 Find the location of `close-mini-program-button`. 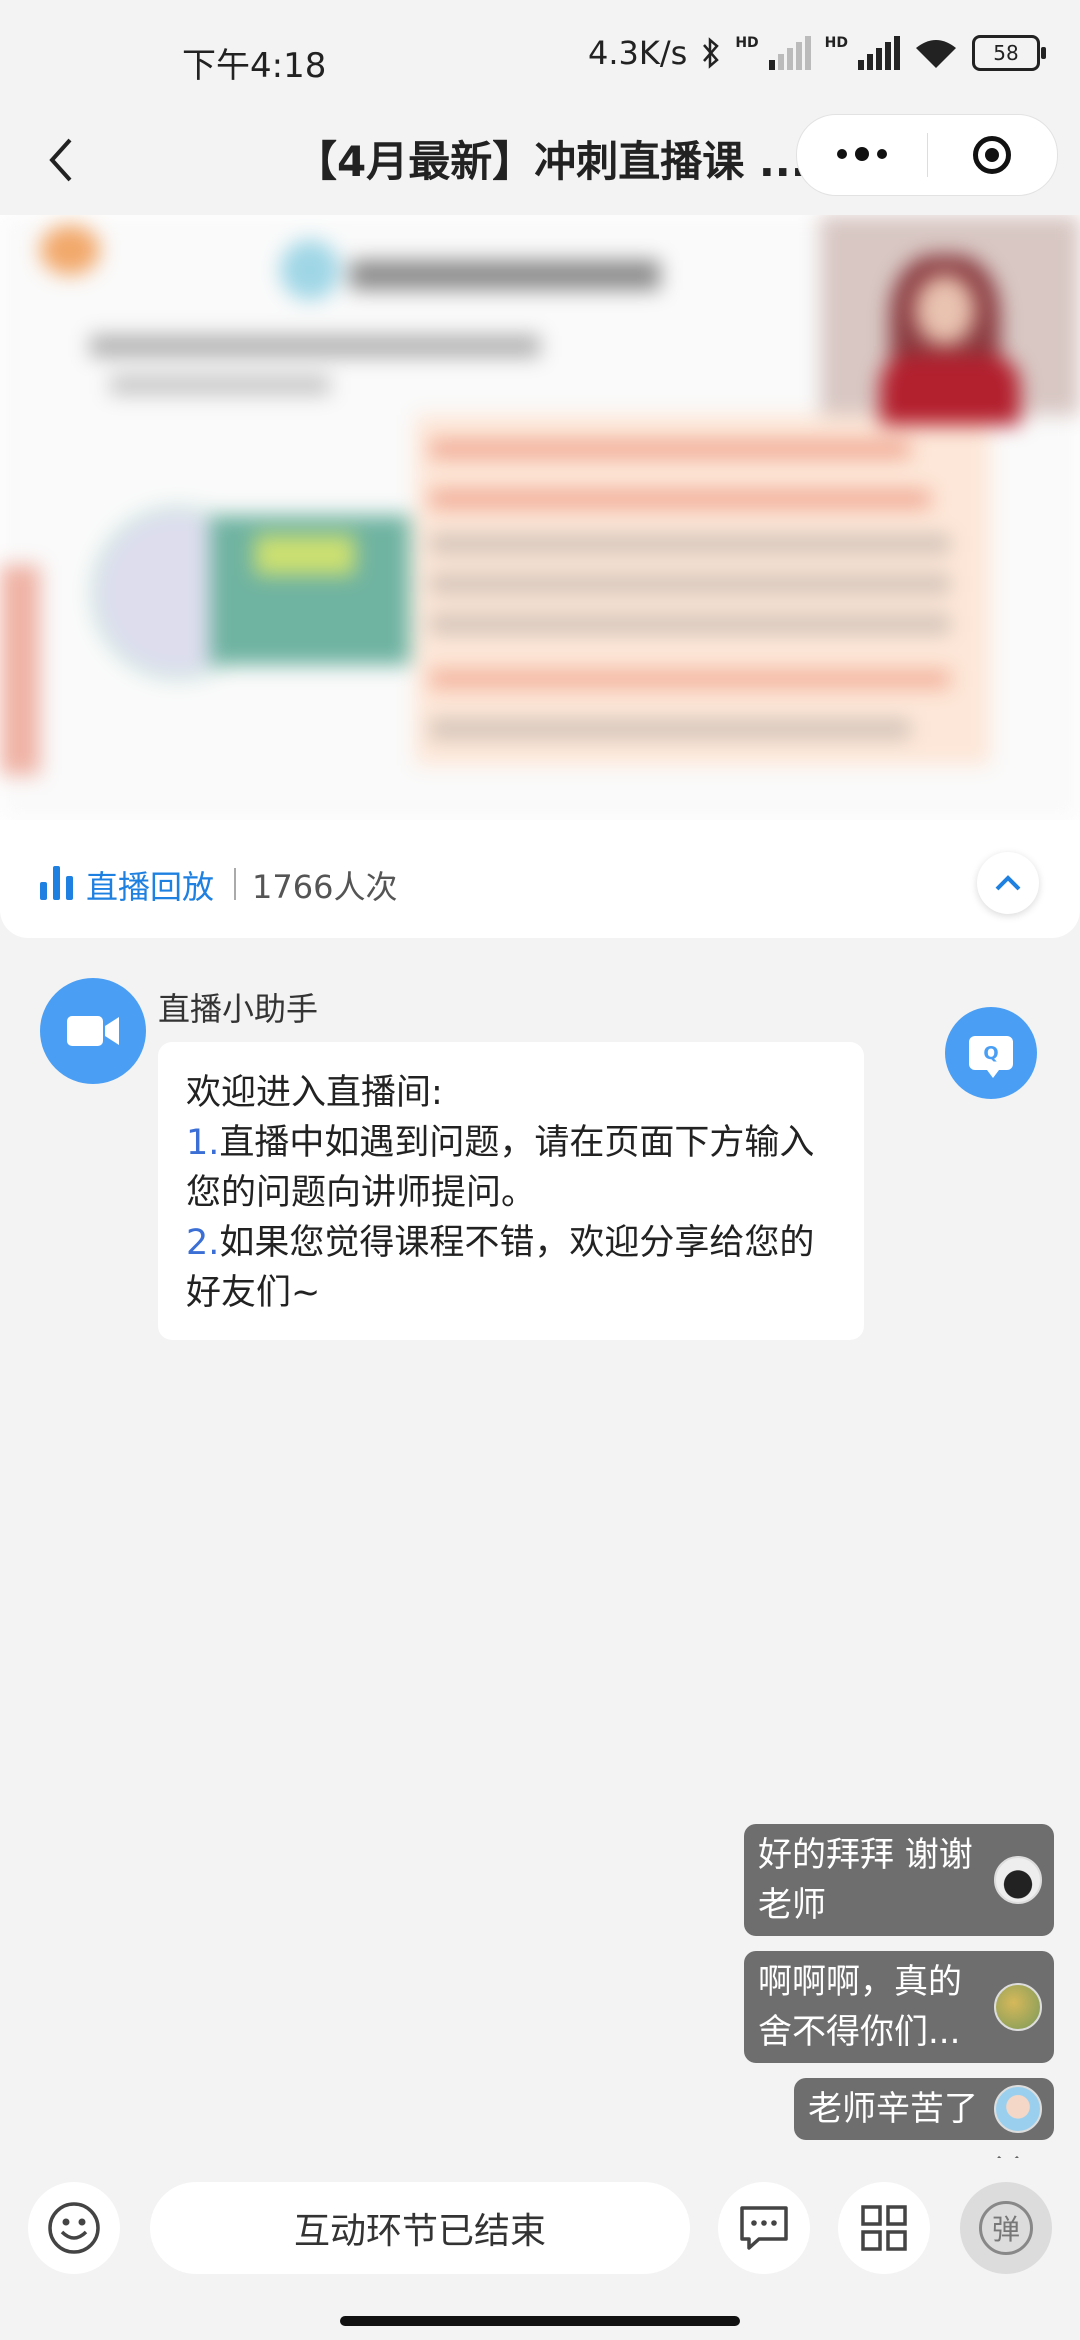

close-mini-program-button is located at coordinates (993, 155).